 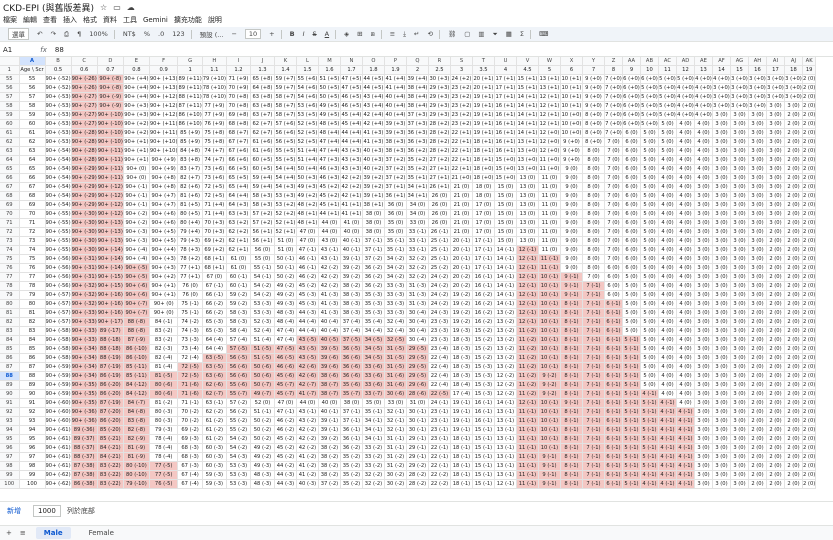 What do you see at coordinates (262, 62) in the screenshot?
I see `column-header: J` at bounding box center [262, 62].